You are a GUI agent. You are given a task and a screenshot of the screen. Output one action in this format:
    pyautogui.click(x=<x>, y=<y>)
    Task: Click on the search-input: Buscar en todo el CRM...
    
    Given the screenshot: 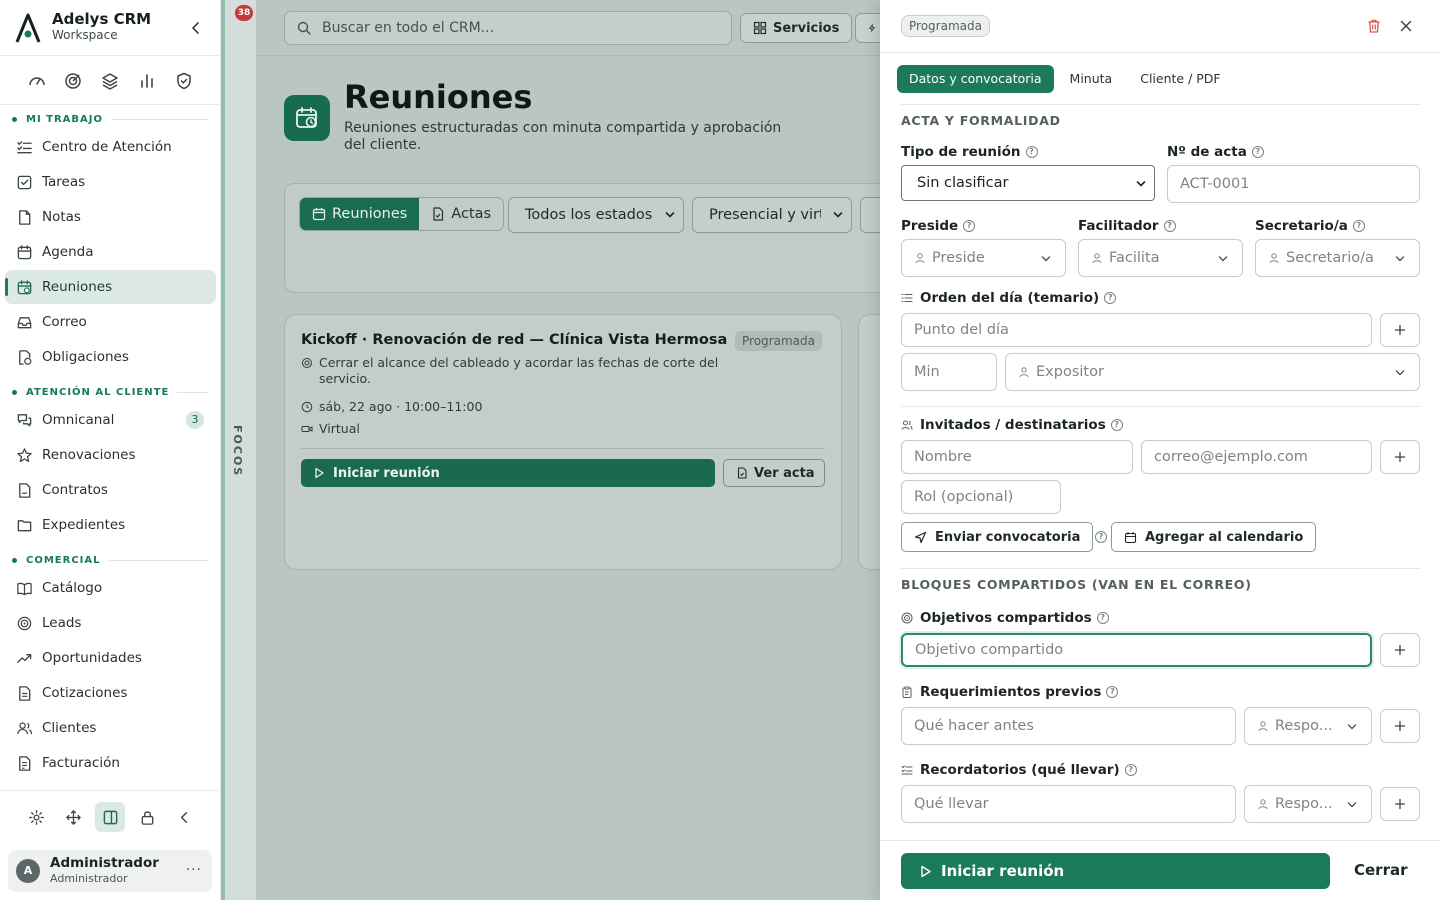 What is the action you would take?
    pyautogui.click(x=508, y=28)
    